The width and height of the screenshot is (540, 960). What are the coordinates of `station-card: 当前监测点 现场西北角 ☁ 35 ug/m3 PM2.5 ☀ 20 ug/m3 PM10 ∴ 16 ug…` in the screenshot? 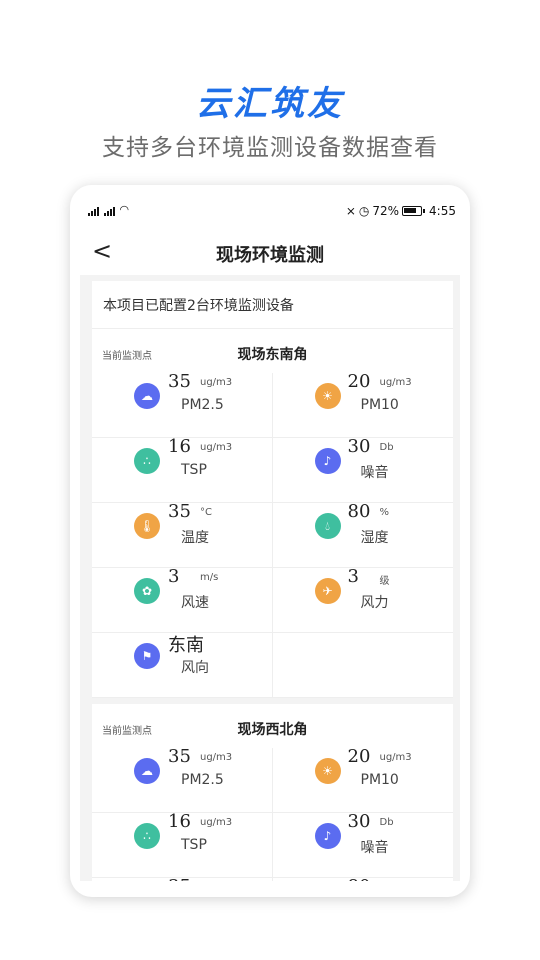 It's located at (272, 792).